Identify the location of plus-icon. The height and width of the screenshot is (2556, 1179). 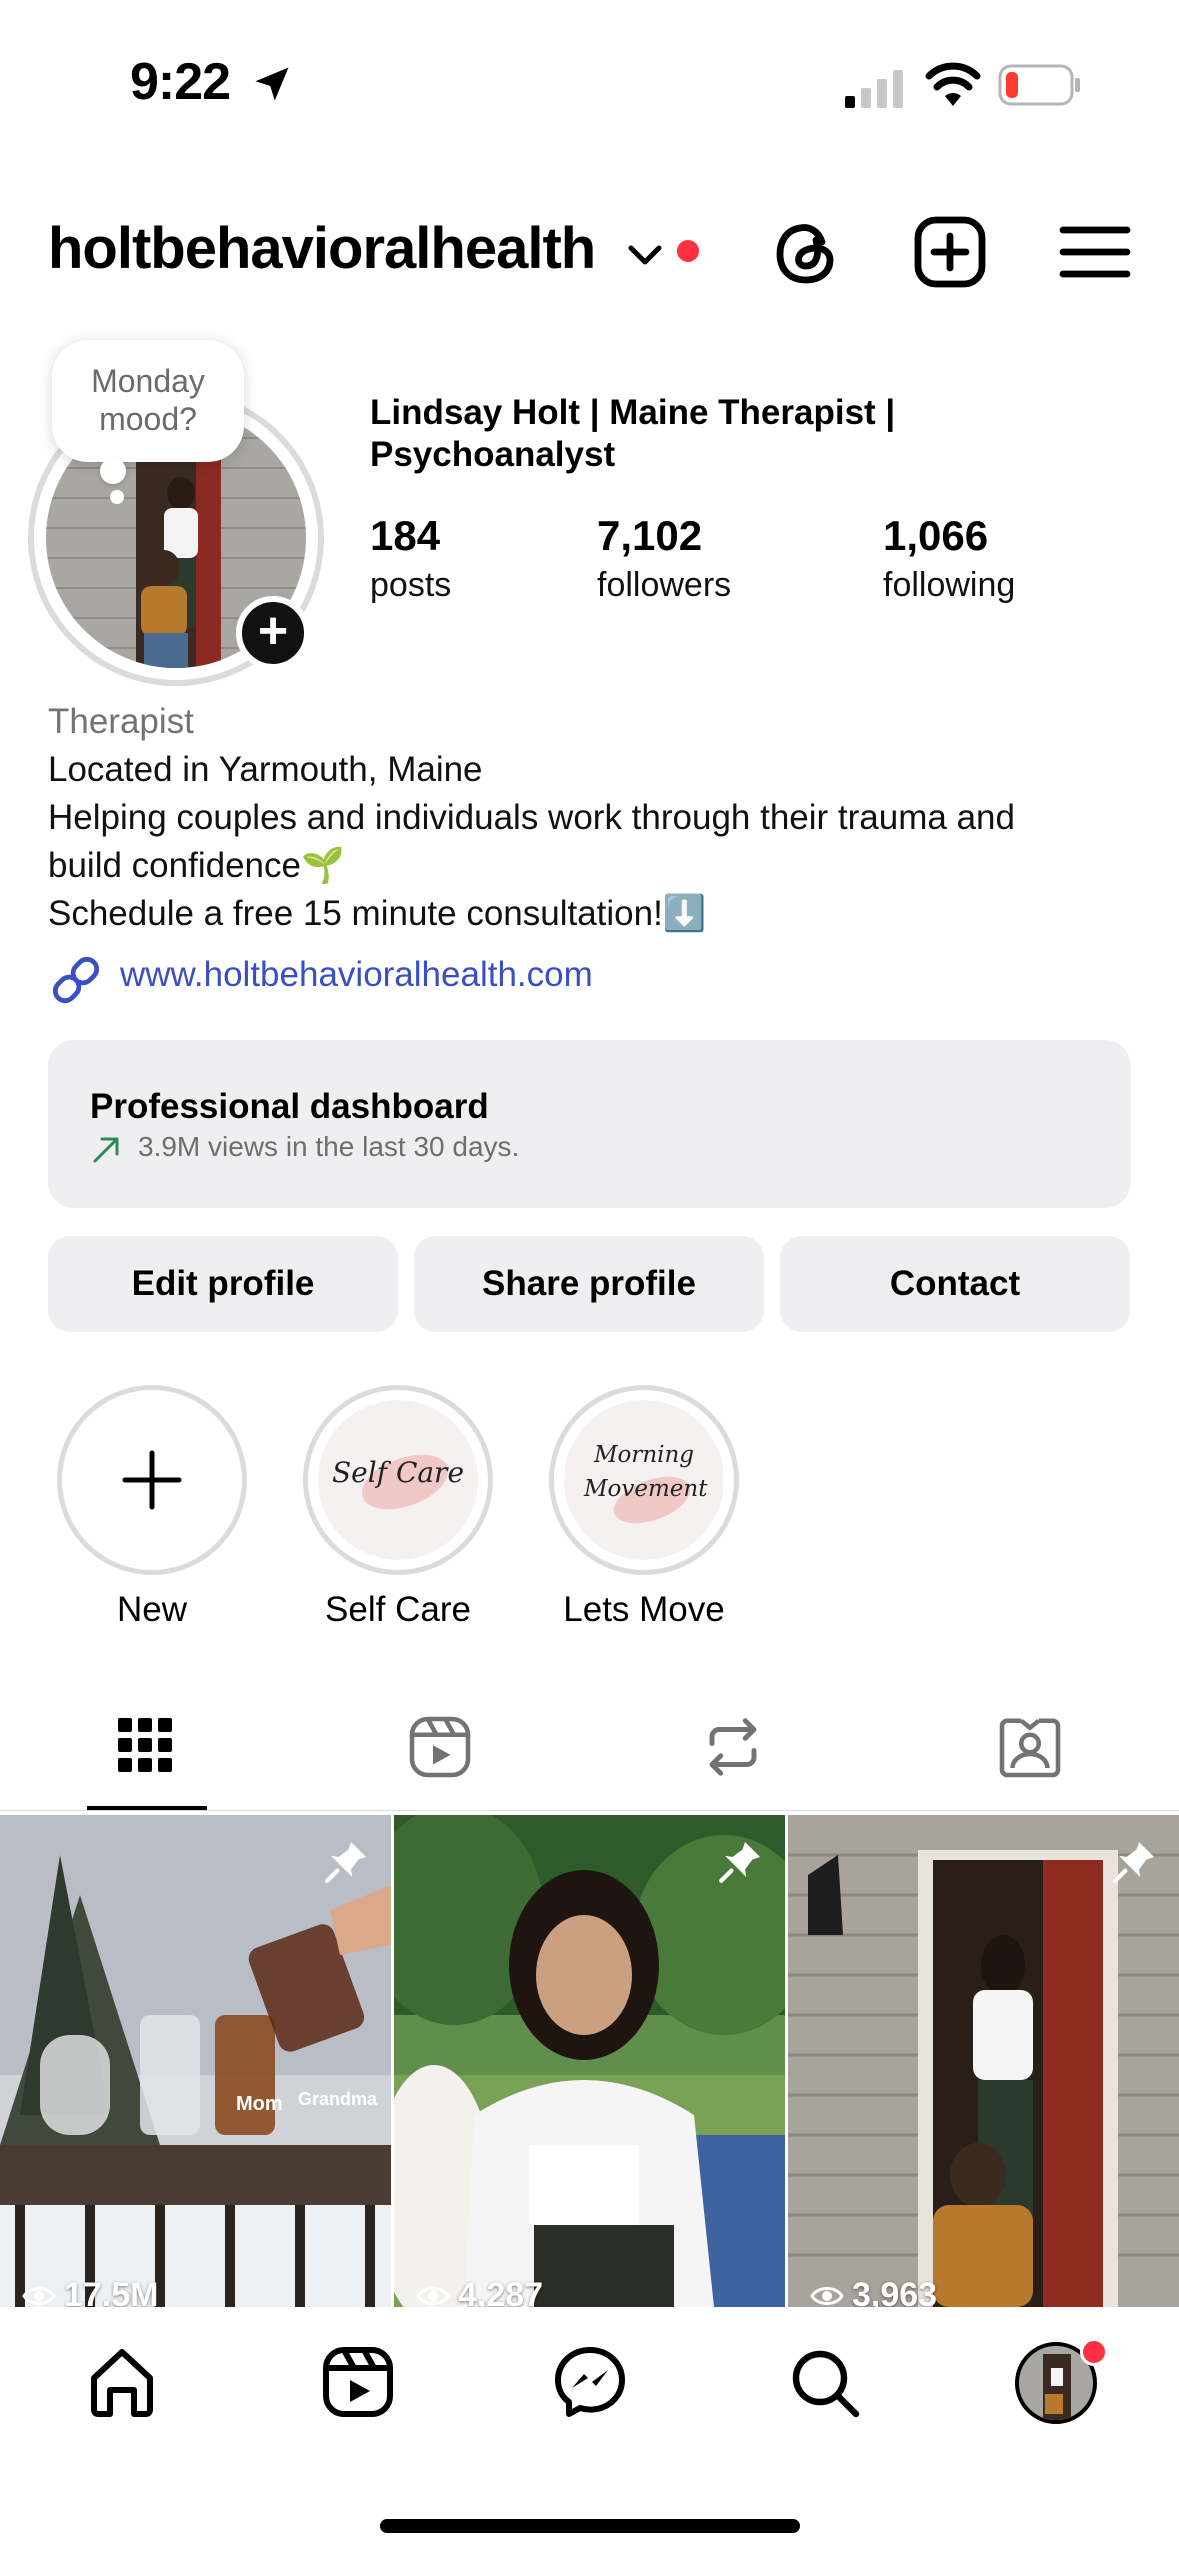
(152, 1480).